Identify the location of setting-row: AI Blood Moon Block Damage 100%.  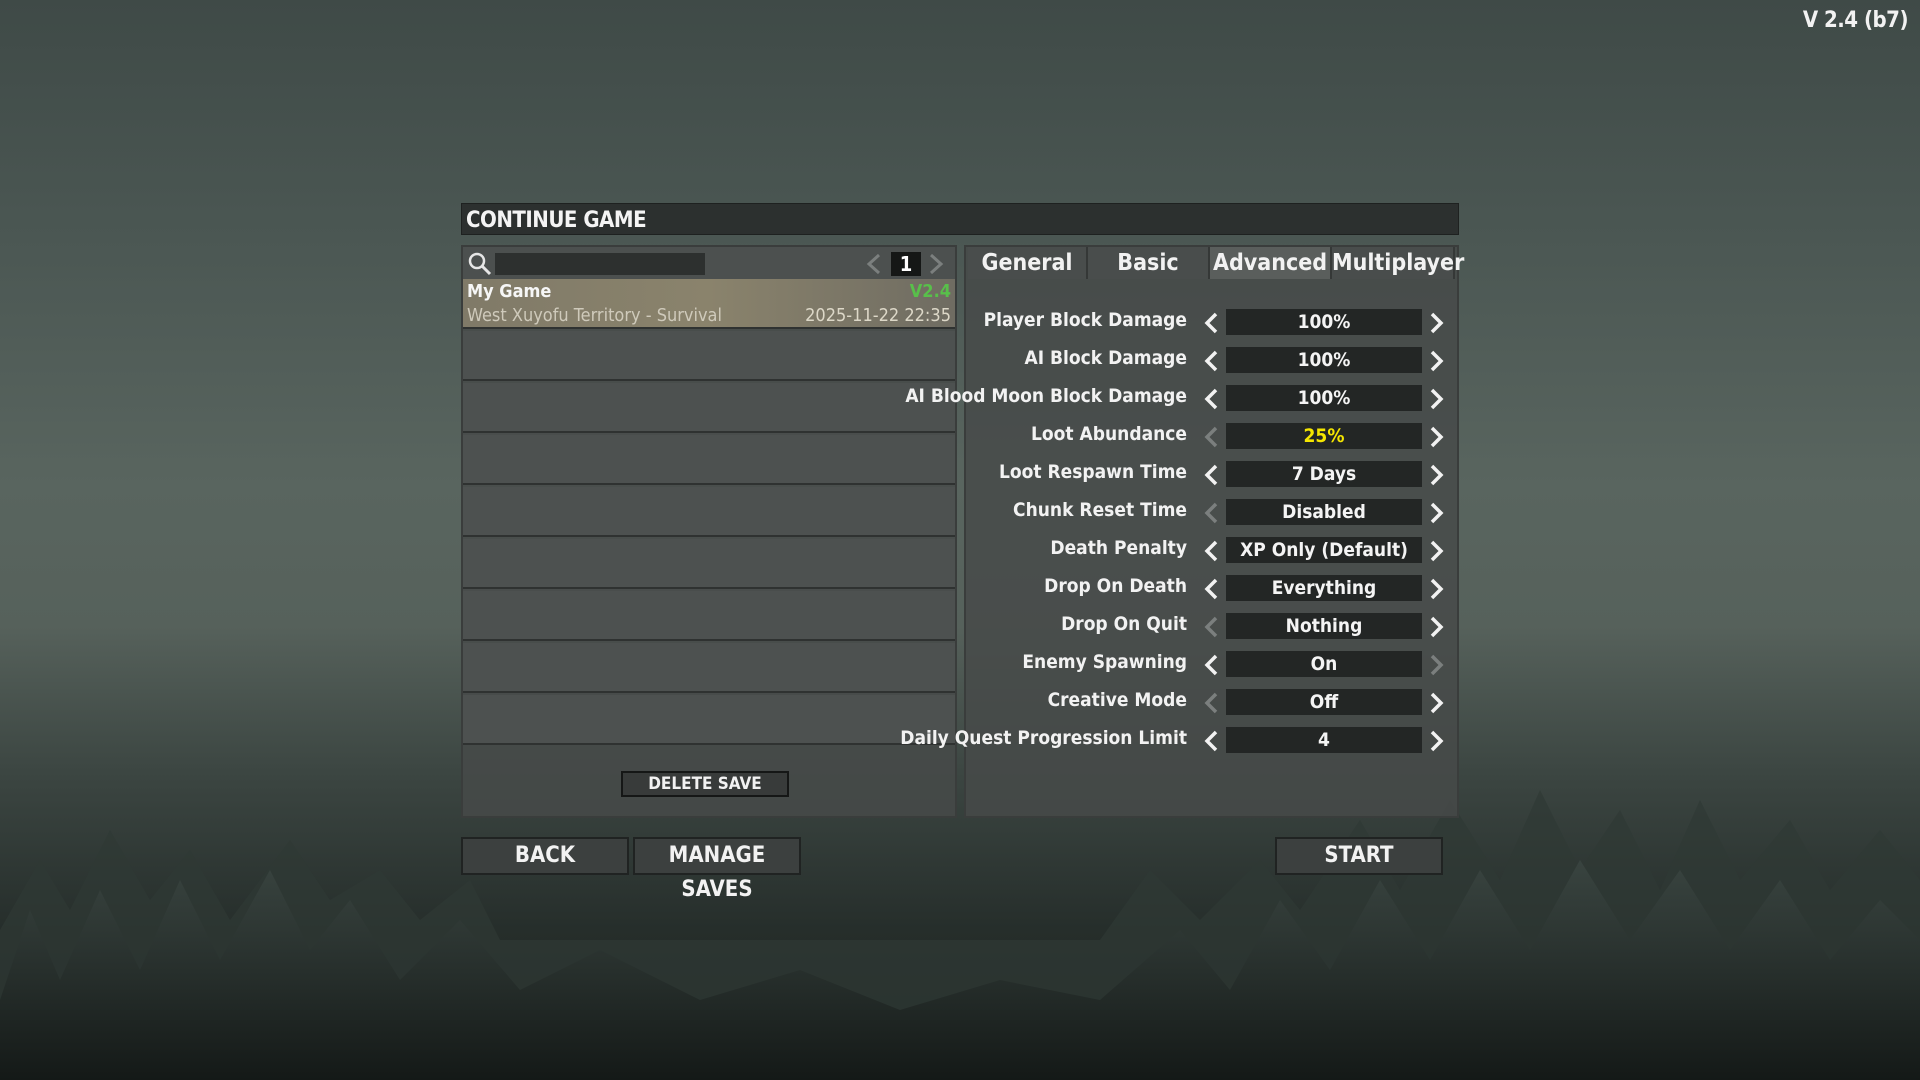
(1181, 398).